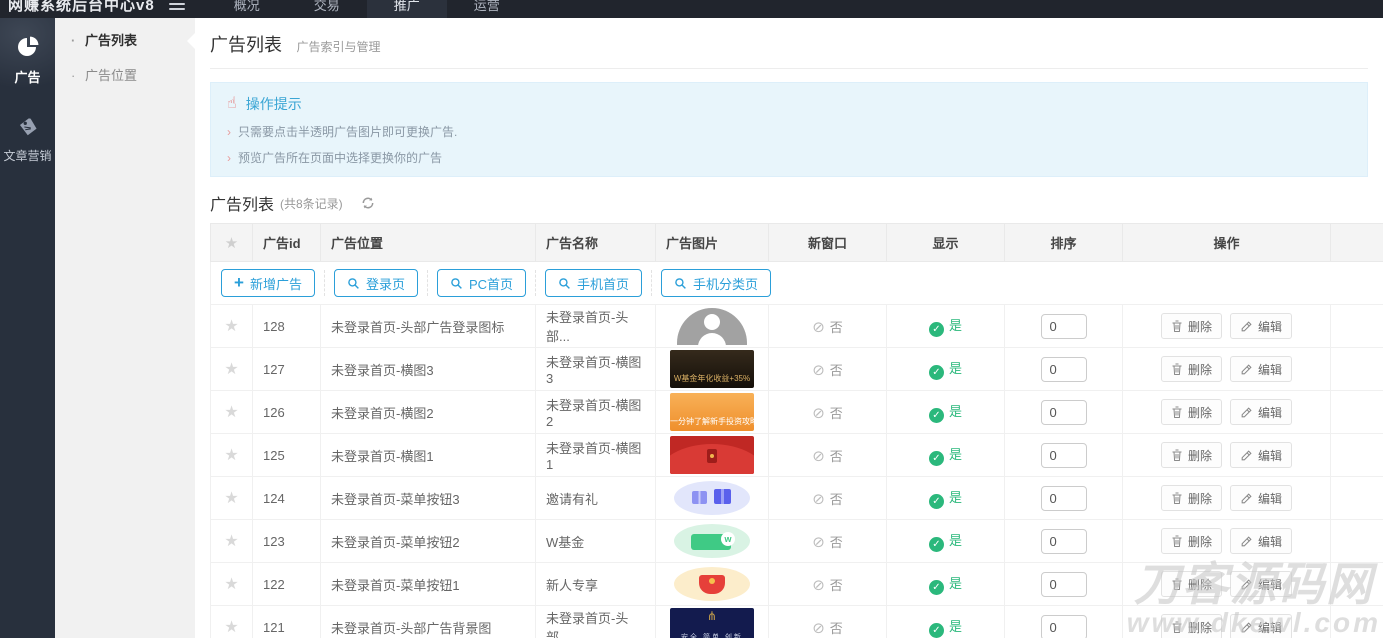 This screenshot has height=638, width=1383. Describe the element at coordinates (595, 541) in the screenshot. I see `ad-name-cell: W基金` at that location.